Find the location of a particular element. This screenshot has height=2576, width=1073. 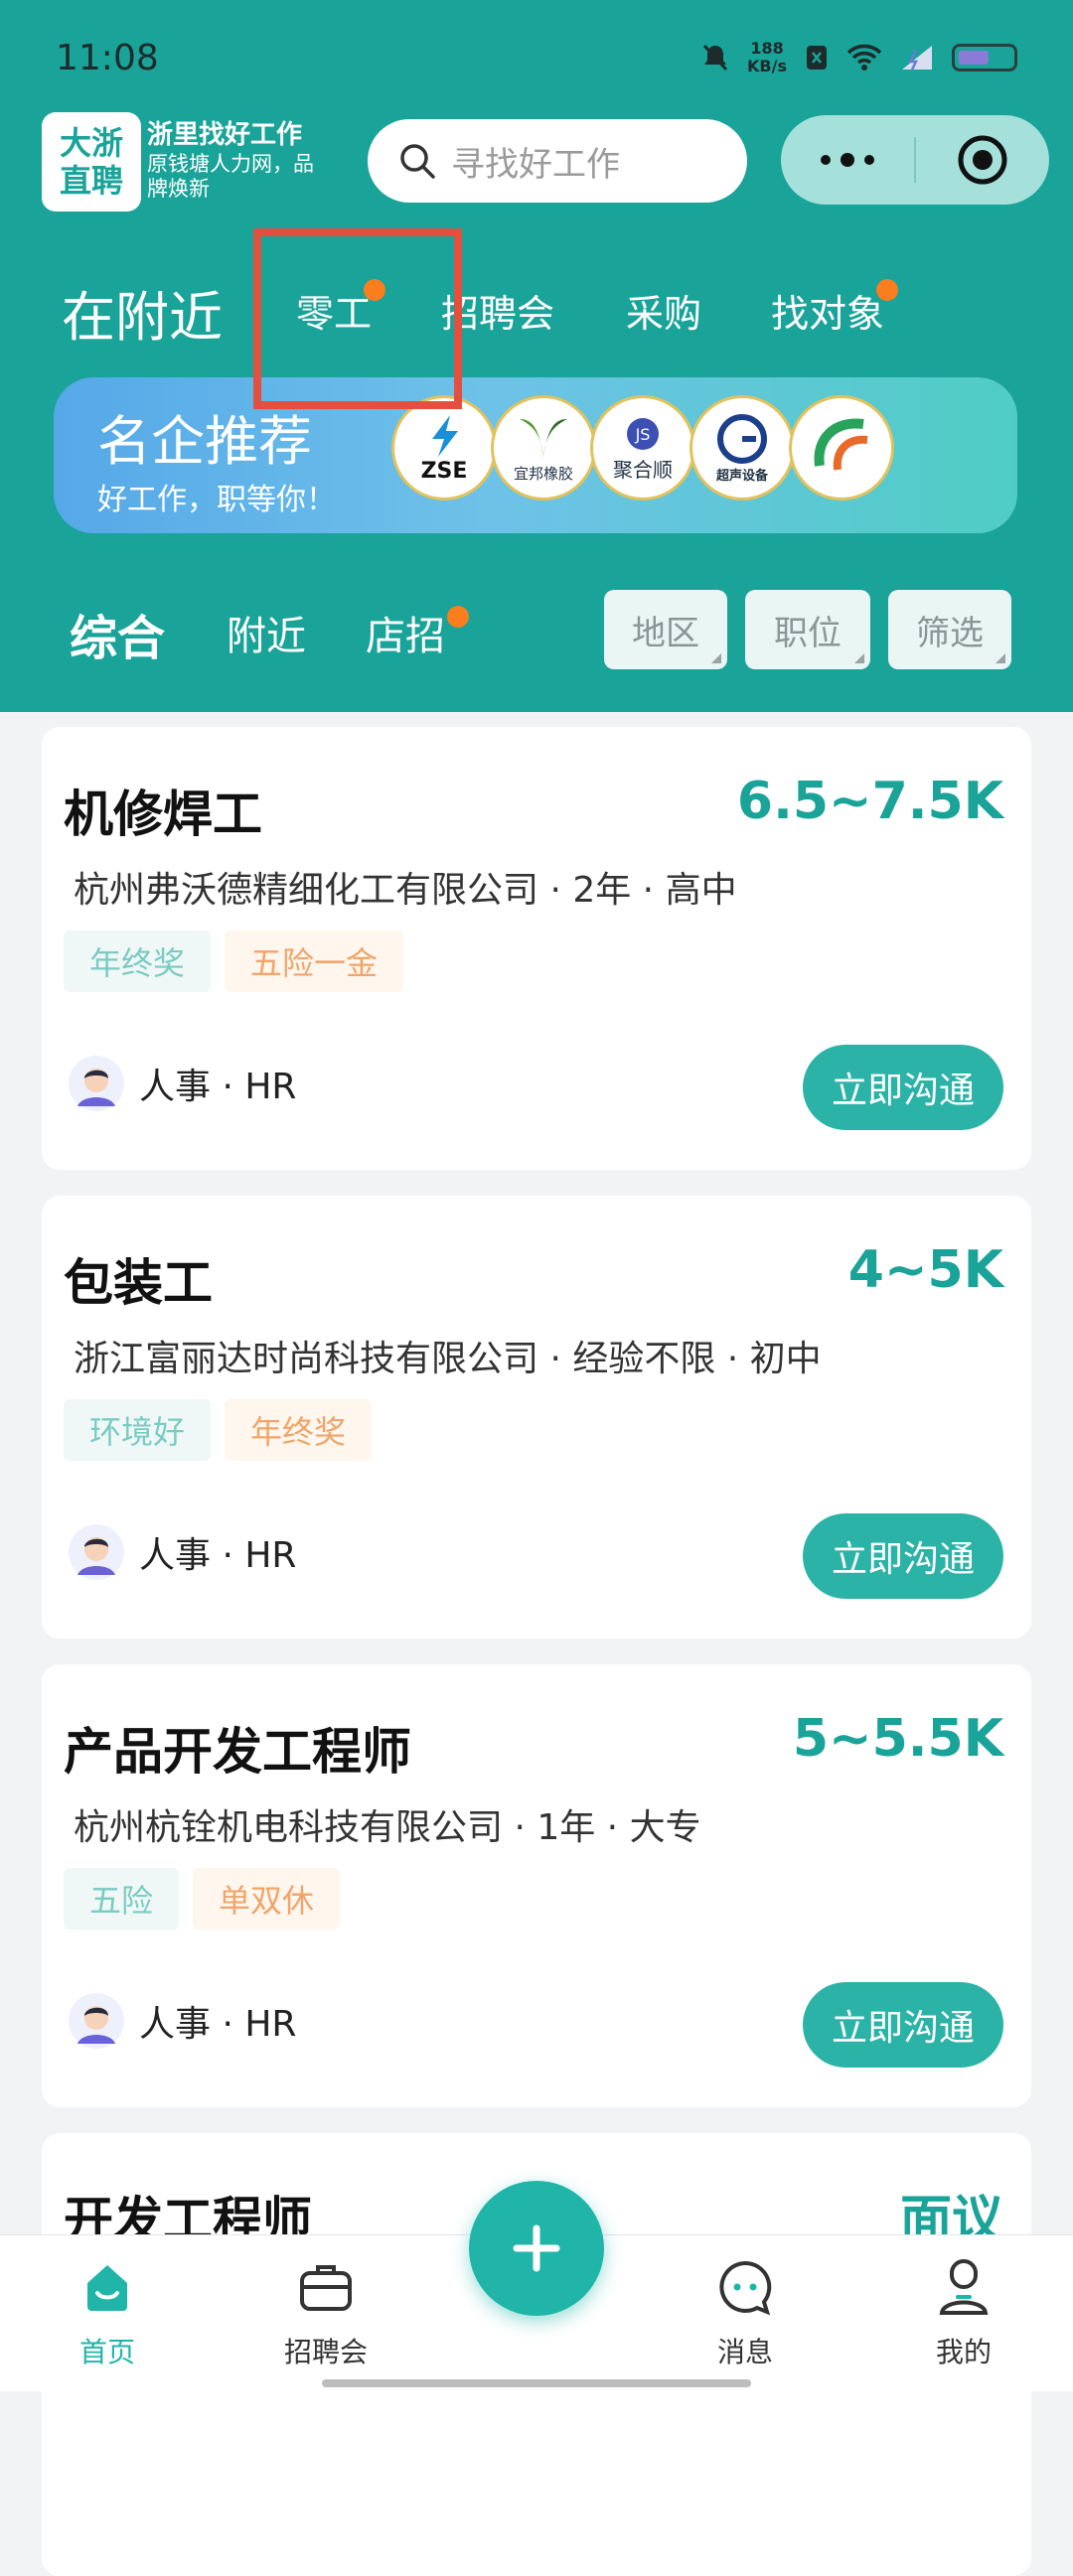

more-dots-icon is located at coordinates (847, 160).